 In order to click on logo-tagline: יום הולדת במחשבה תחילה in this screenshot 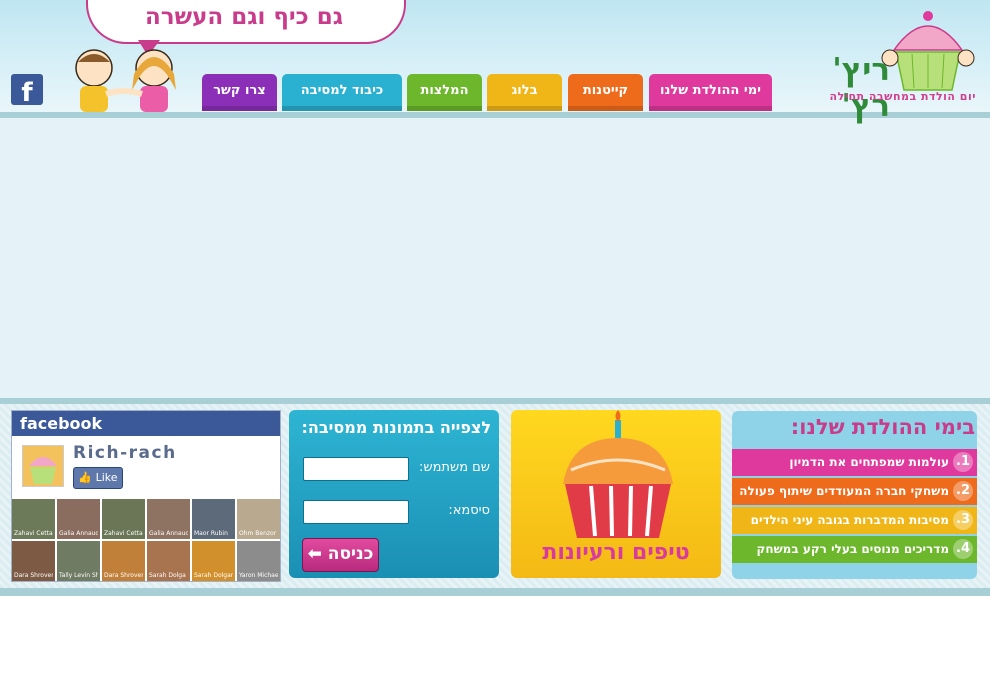, I will do `click(902, 96)`.